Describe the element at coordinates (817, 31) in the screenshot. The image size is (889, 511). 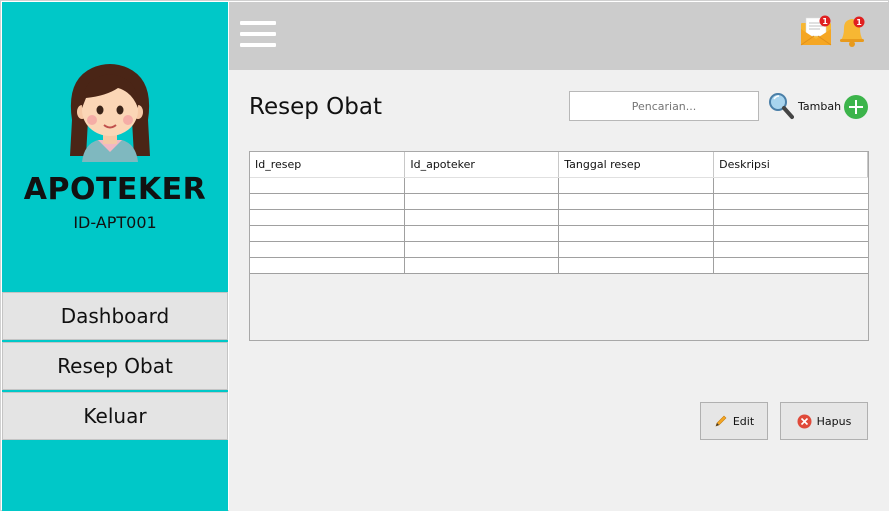
I see `mail-icon: 1` at that location.